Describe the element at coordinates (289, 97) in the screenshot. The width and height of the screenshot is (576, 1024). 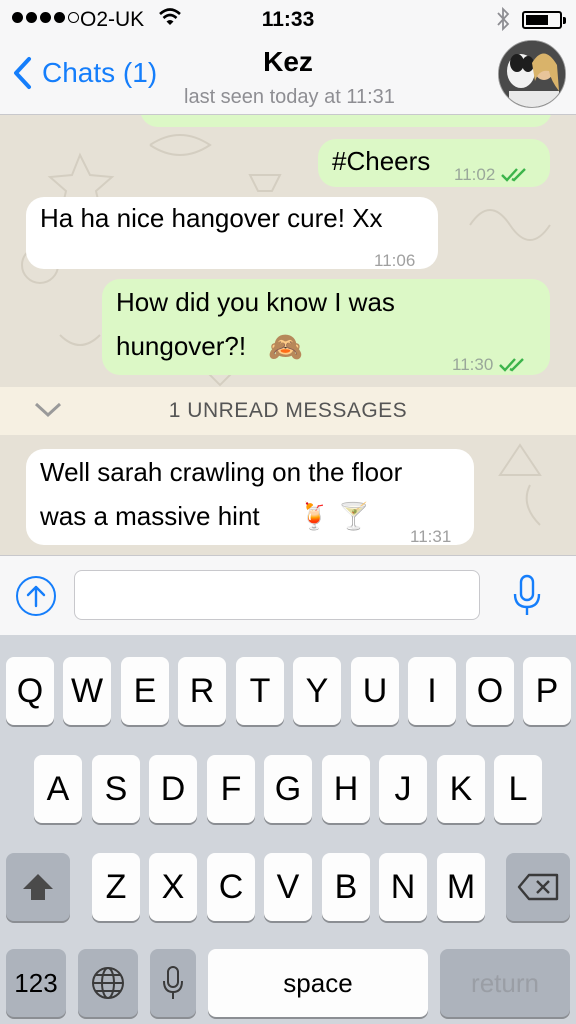
I see `last-seen-status: last seen today at 11:31` at that location.